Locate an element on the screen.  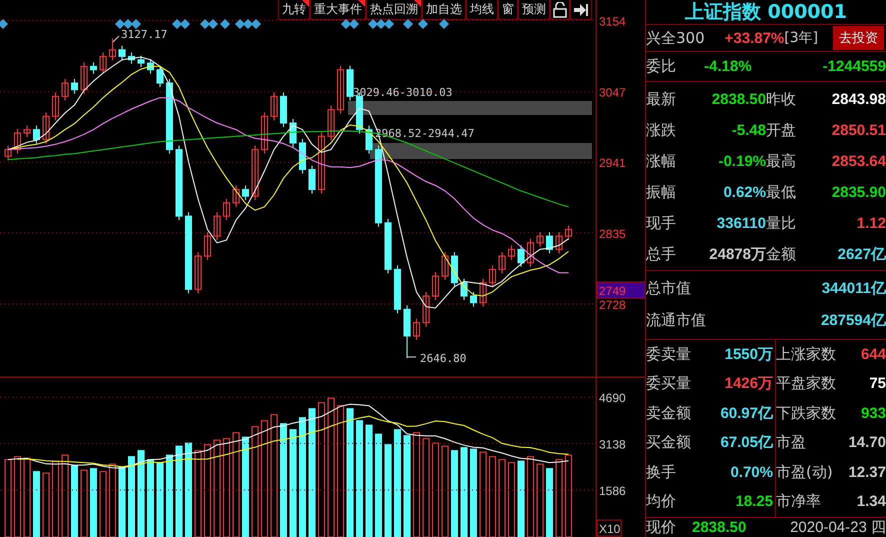
field-label: 上涨家数 is located at coordinates (806, 354).